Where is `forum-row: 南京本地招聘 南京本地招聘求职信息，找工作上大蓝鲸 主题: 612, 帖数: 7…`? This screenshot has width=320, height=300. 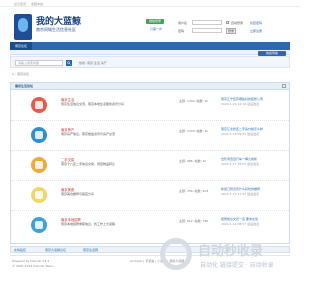
forum-row: 南京本地招聘 南京本地招聘求职信息，找工作上大蓝鲸 主题: 612, 帖数: 7… is located at coordinates (150, 226).